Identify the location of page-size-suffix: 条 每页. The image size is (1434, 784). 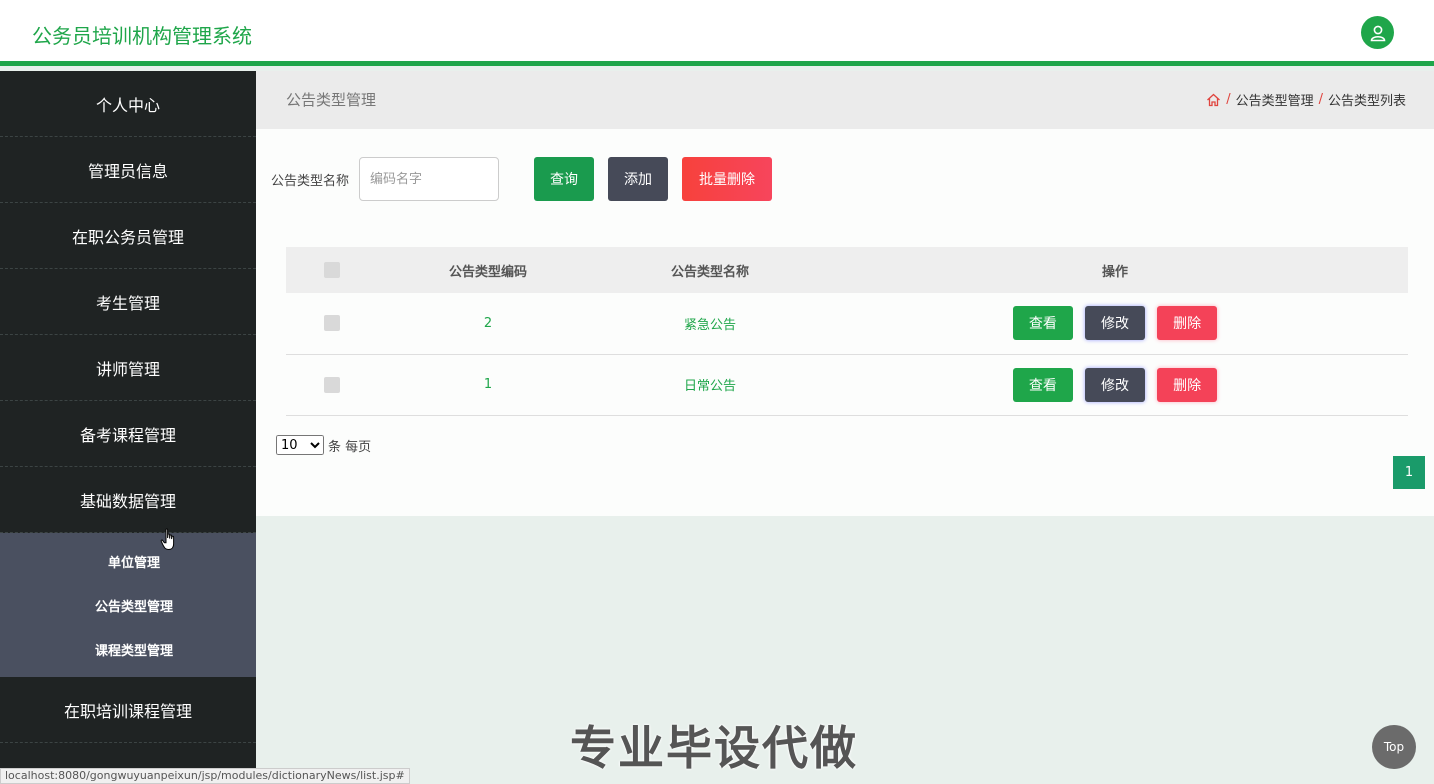
(350, 447).